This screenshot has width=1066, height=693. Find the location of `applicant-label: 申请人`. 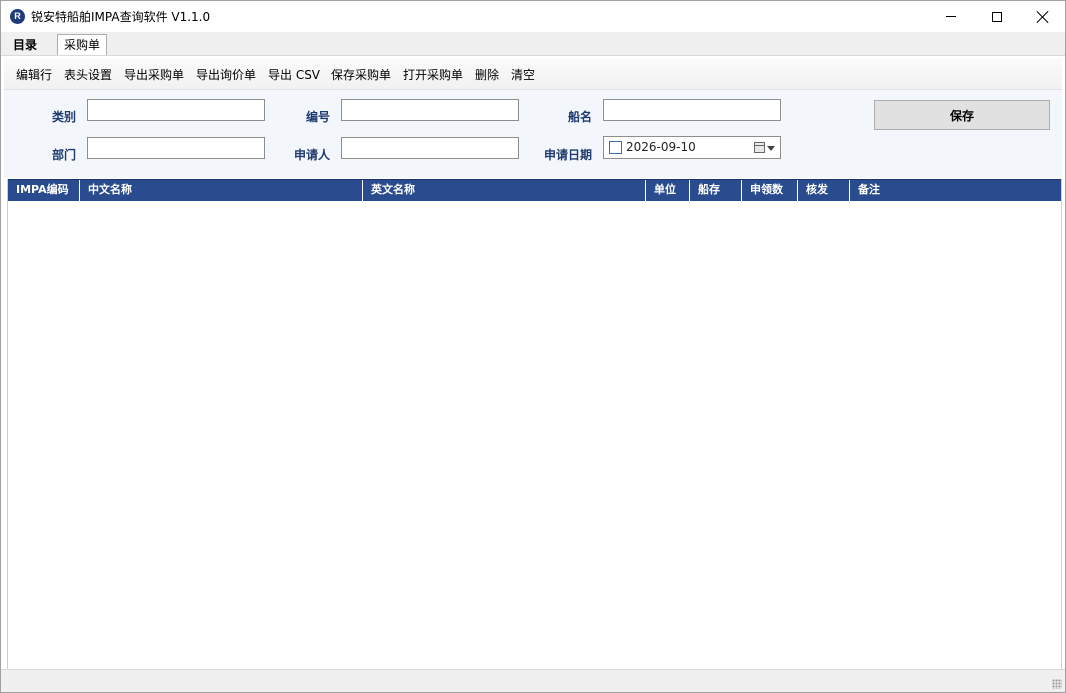

applicant-label: 申请人 is located at coordinates (312, 155).